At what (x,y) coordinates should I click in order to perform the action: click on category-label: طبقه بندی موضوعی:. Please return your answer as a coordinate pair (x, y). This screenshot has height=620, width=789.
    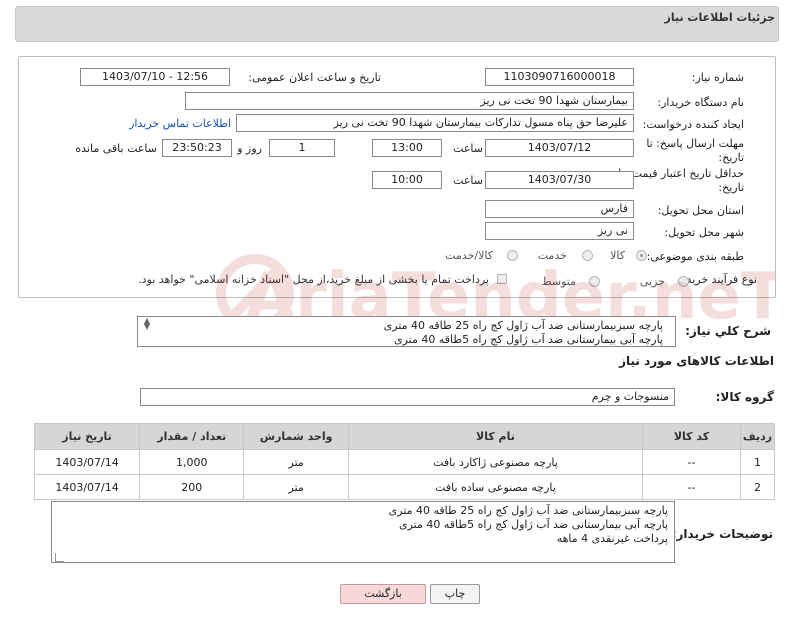
    Looking at the image, I should click on (695, 256).